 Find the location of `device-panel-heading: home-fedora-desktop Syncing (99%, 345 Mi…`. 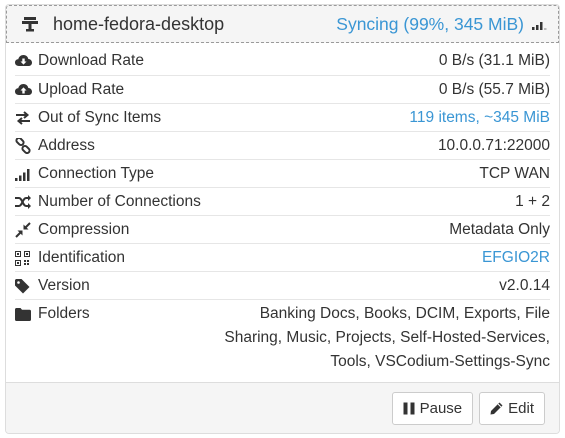

device-panel-heading: home-fedora-desktop Syncing (99%, 345 Mi… is located at coordinates (282, 24).